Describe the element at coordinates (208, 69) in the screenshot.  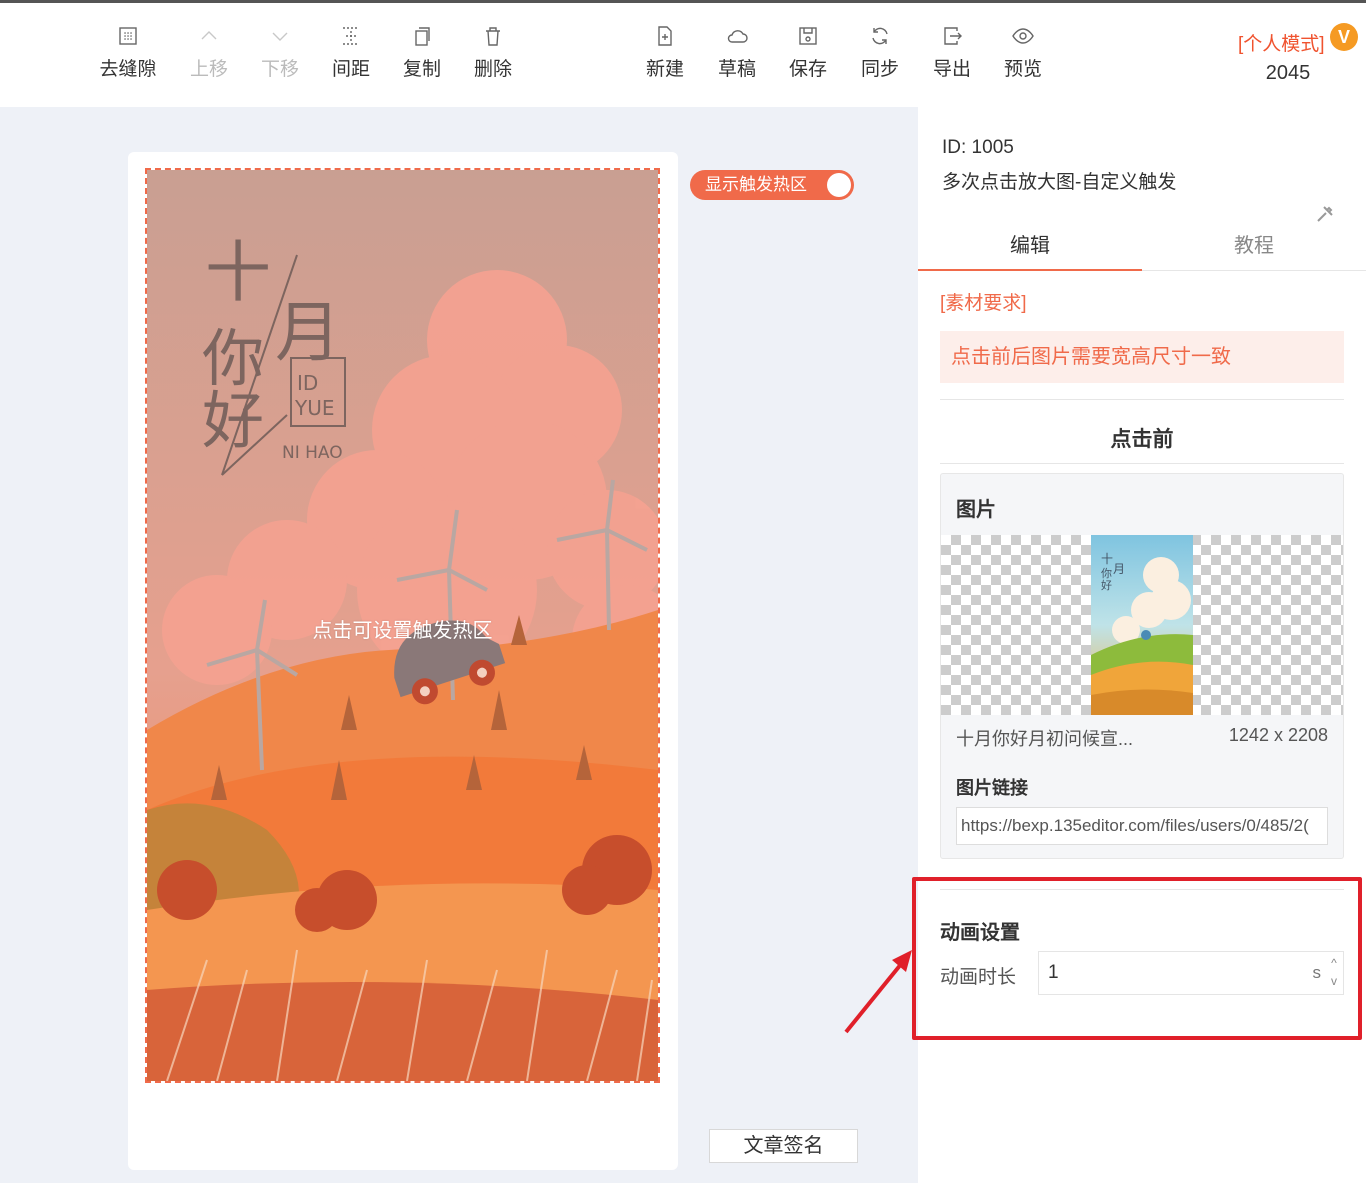
I see `move-up-label: 上移` at that location.